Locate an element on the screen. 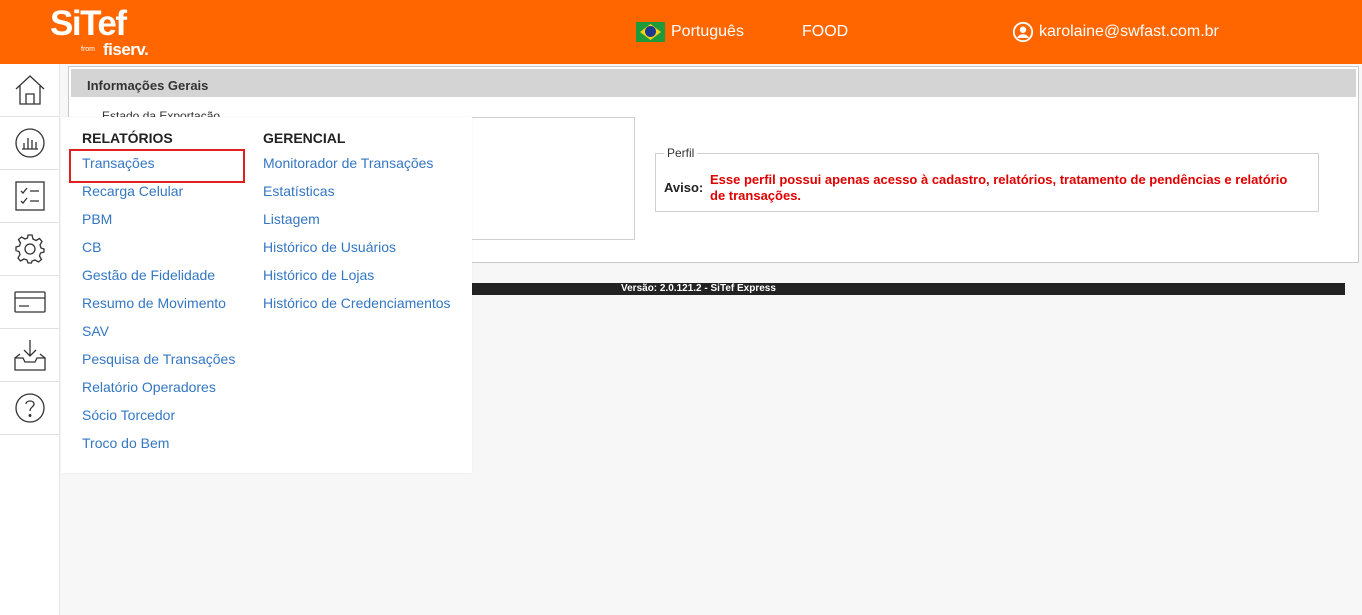 This screenshot has width=1362, height=615. language-label: Português is located at coordinates (707, 31).